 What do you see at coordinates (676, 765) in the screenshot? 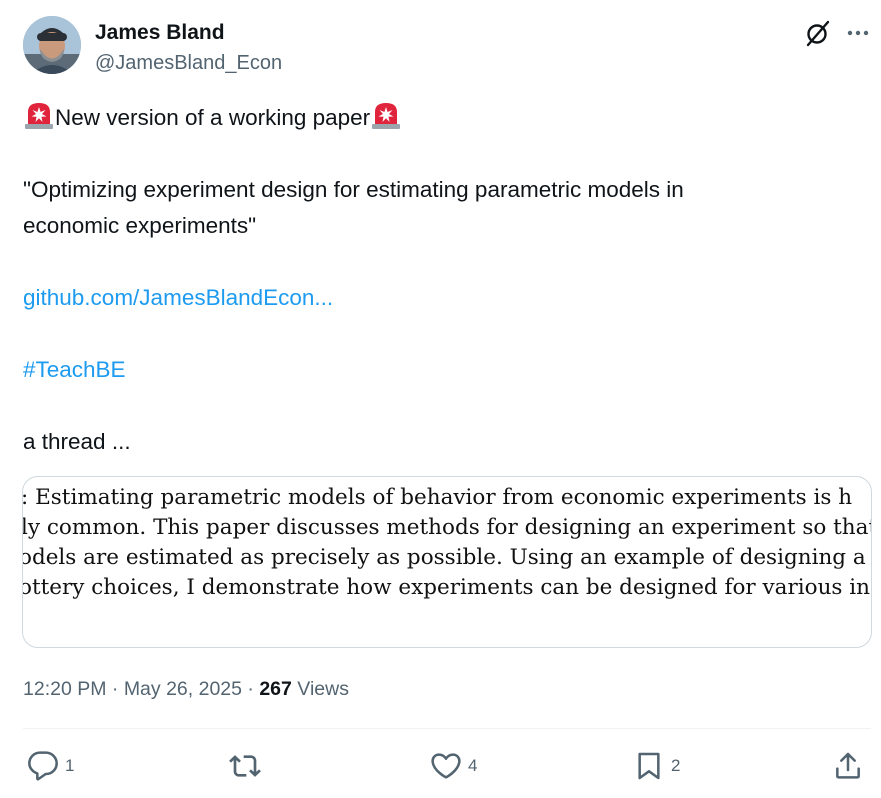
I see `bookmark-count: 2` at bounding box center [676, 765].